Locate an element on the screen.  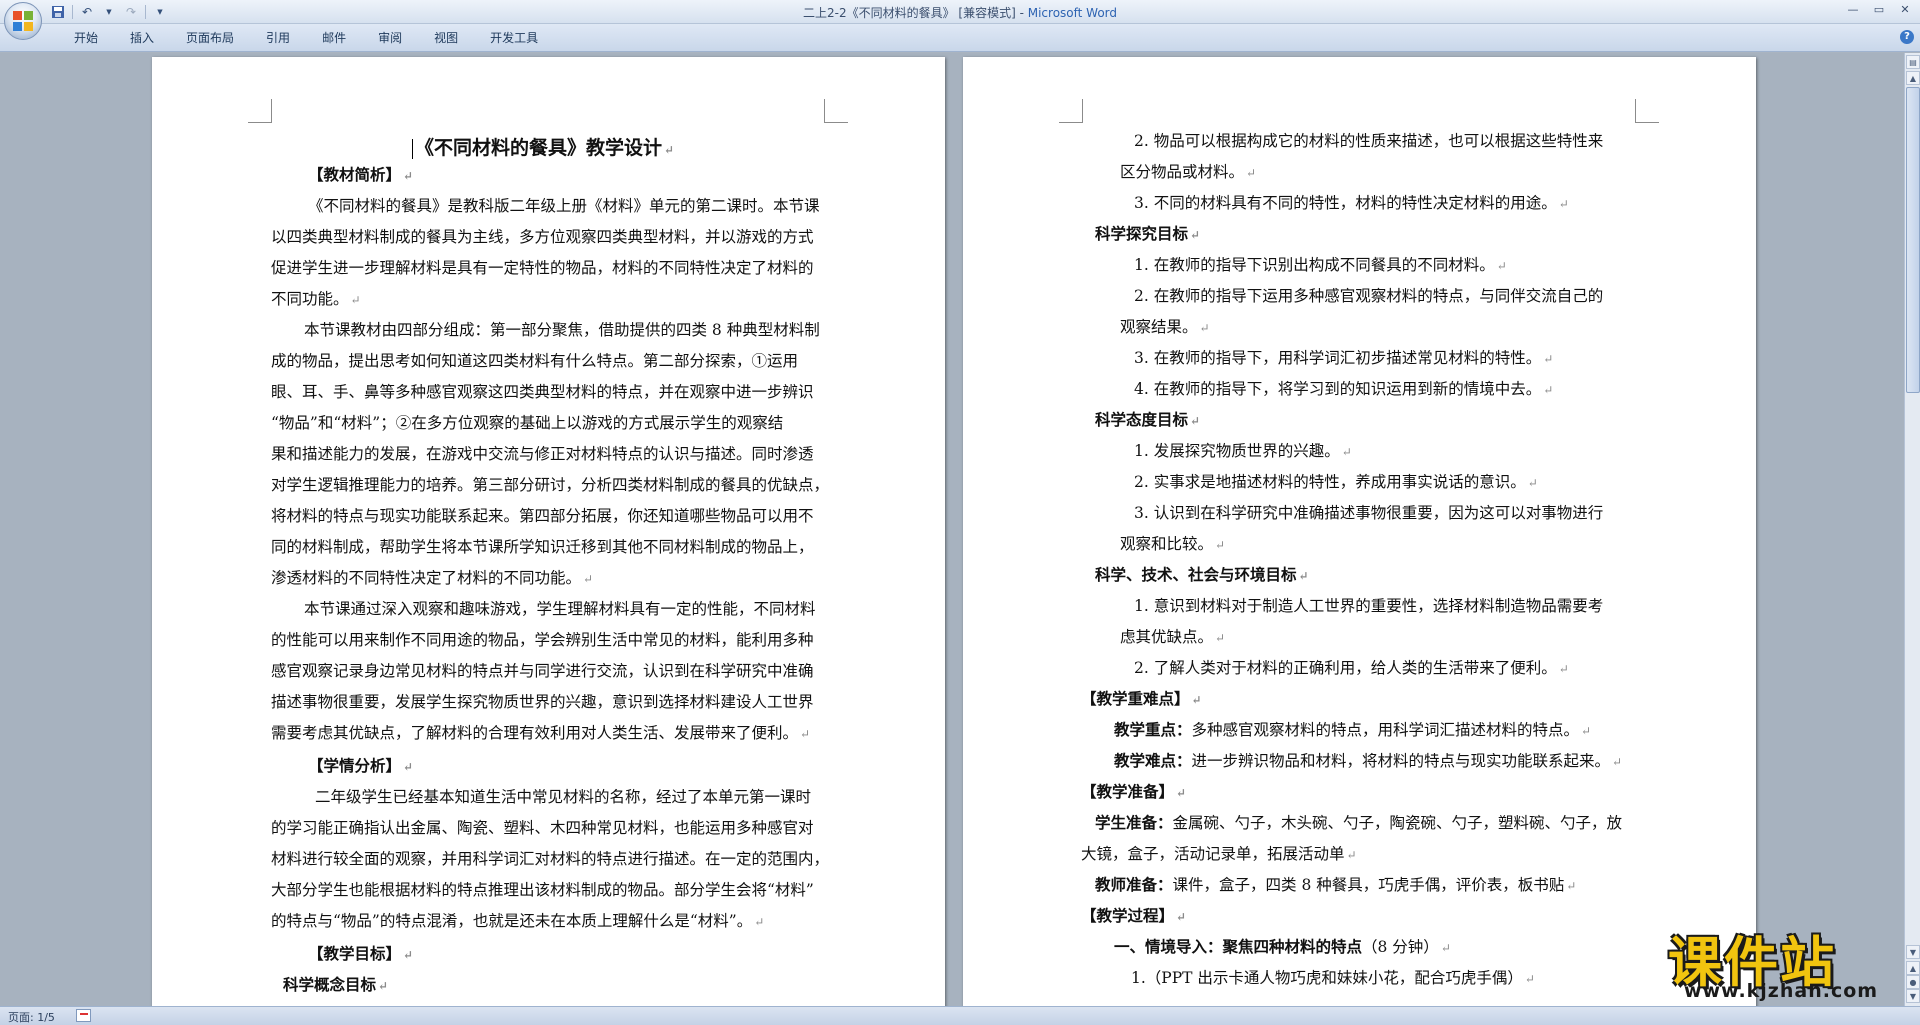
list-item: 1.（PPT 出示卡通人物巧虎和妹妹小花，配合巧虎手偶） ↵ is located at coordinates (1333, 978).